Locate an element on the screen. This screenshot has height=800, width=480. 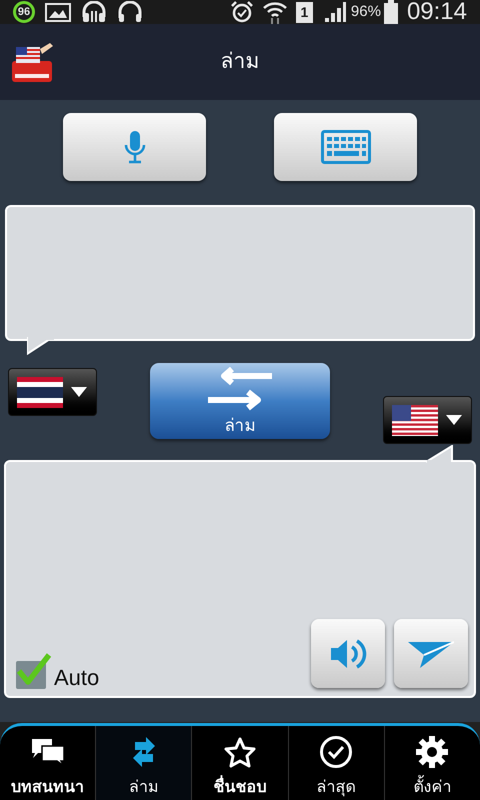
tab: ตั้งค่า is located at coordinates (432, 763).